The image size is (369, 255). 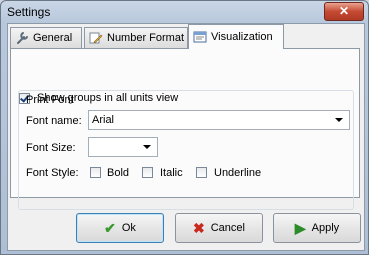 What do you see at coordinates (128, 228) in the screenshot?
I see `ok-button-label: Ok` at bounding box center [128, 228].